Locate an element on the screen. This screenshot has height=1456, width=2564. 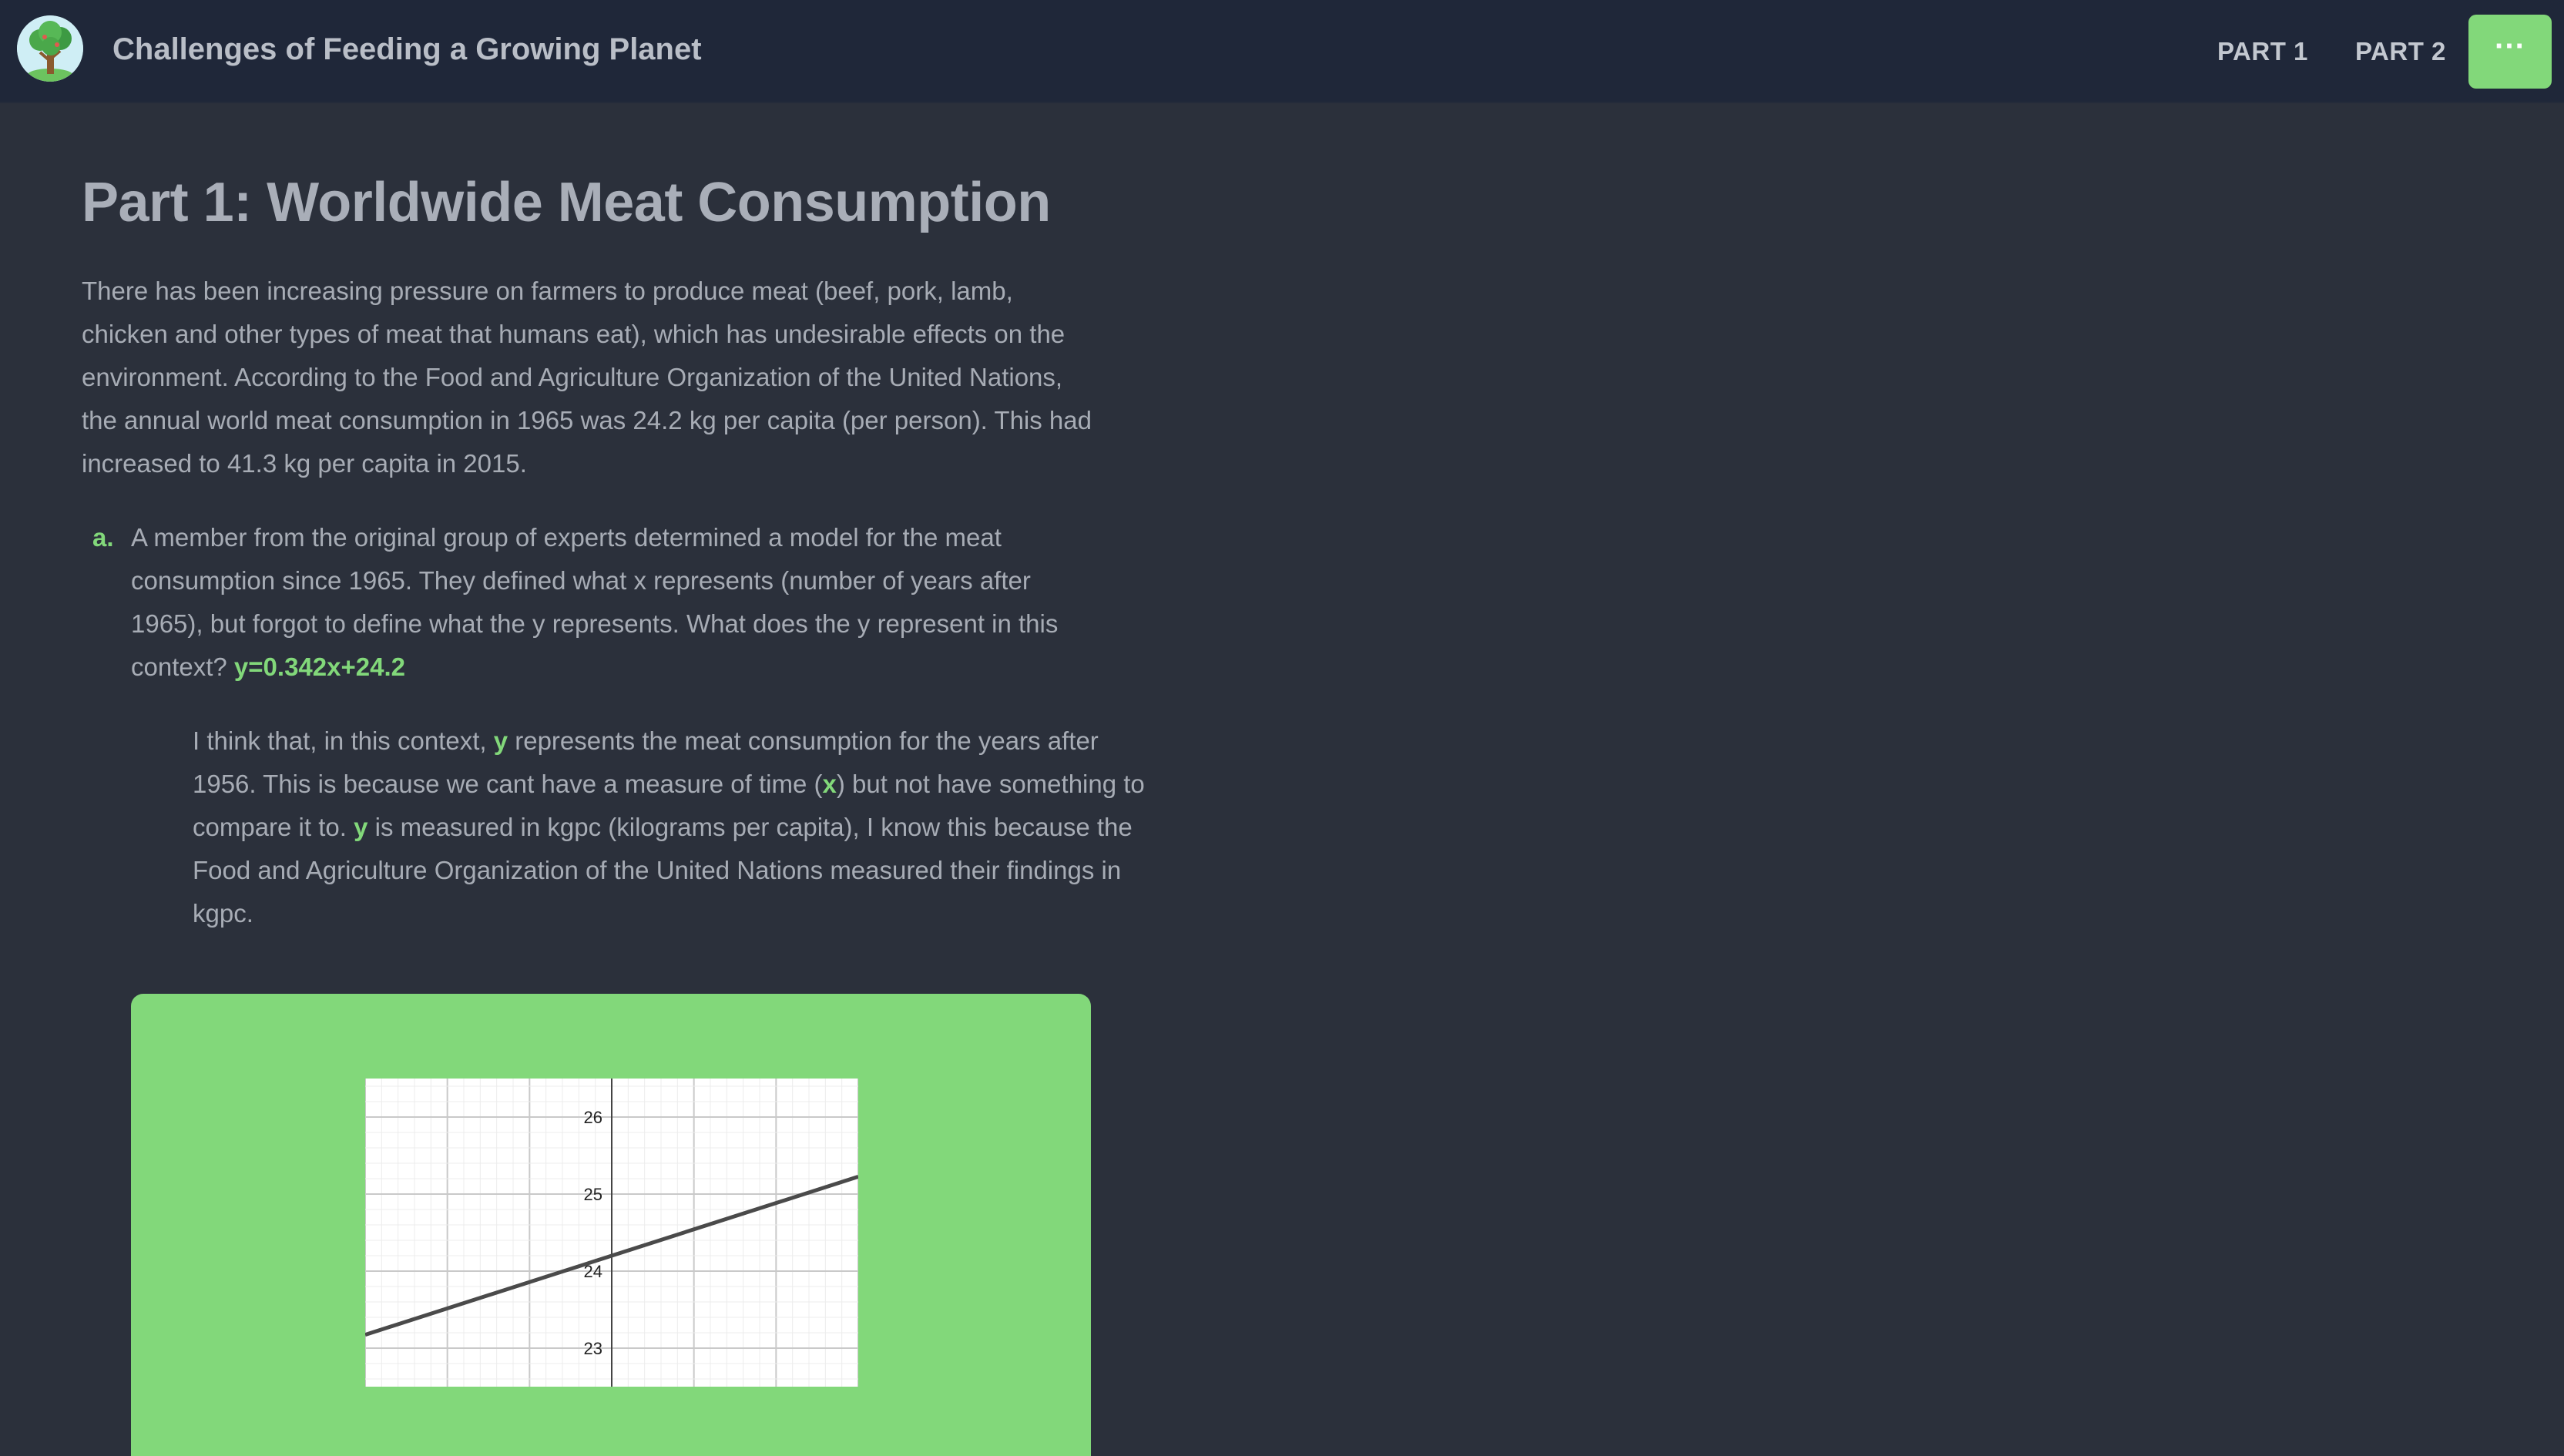
y-tick-label: 26 is located at coordinates (593, 1117).